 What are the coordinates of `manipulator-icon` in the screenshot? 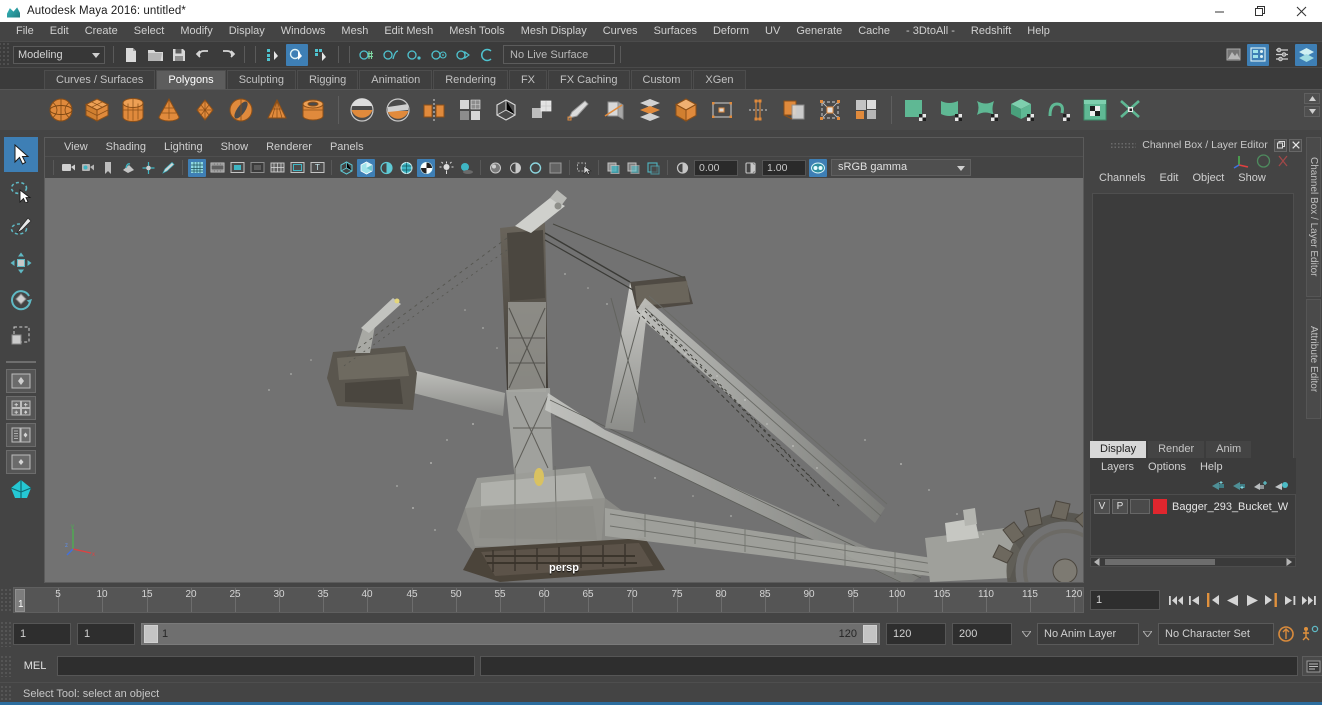 It's located at (1242, 161).